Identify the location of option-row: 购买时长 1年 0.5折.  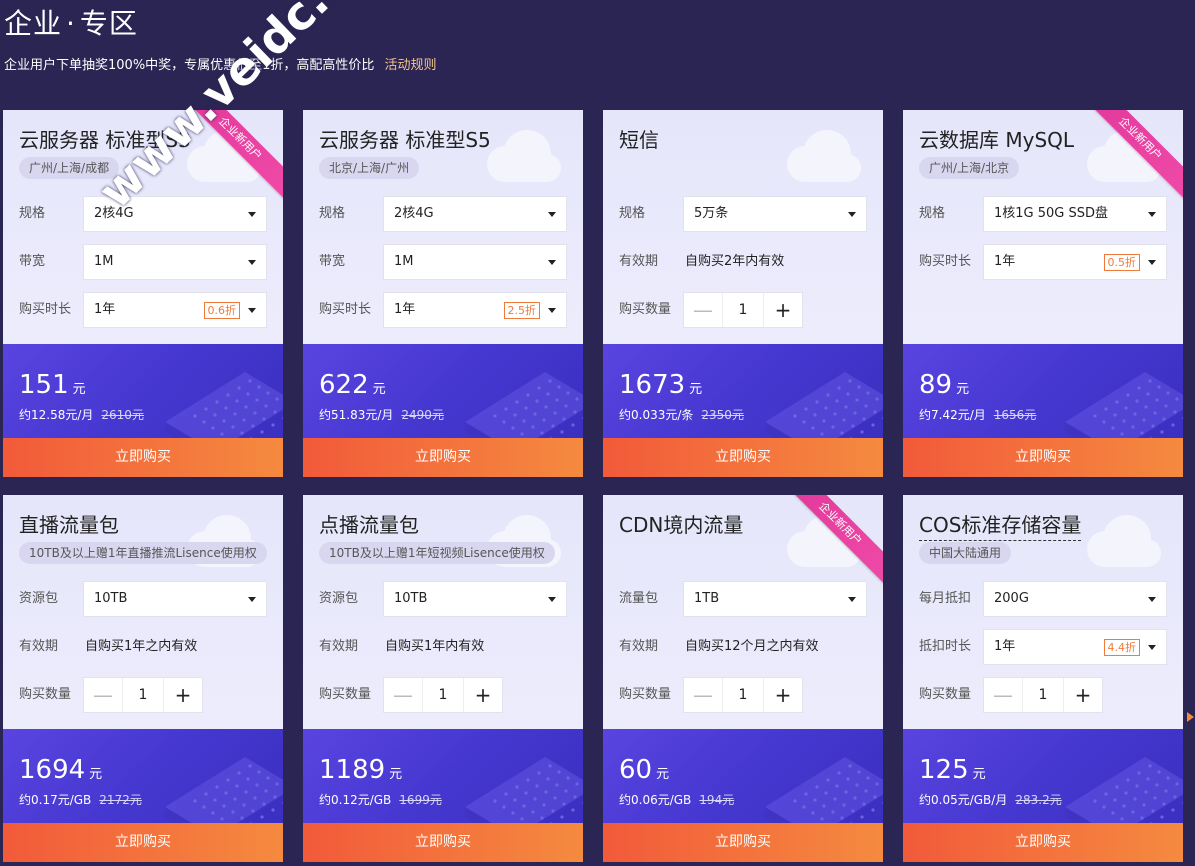
(1044, 262).